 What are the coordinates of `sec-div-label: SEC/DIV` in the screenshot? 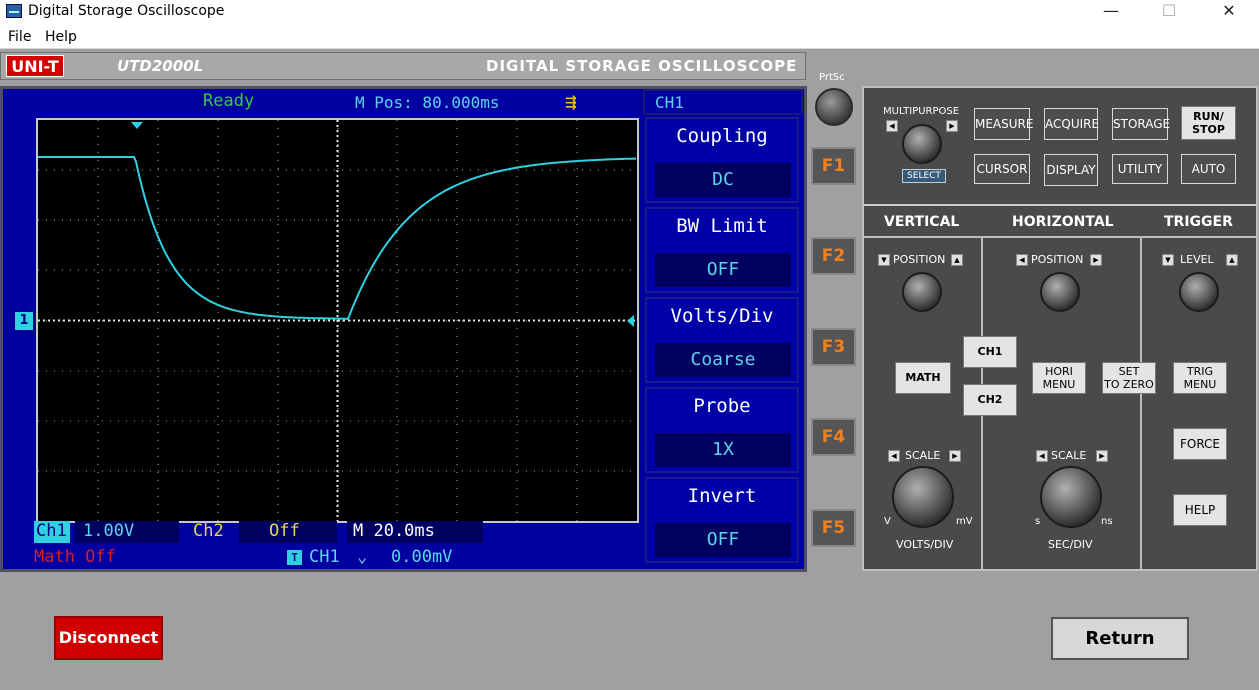 It's located at (1070, 544).